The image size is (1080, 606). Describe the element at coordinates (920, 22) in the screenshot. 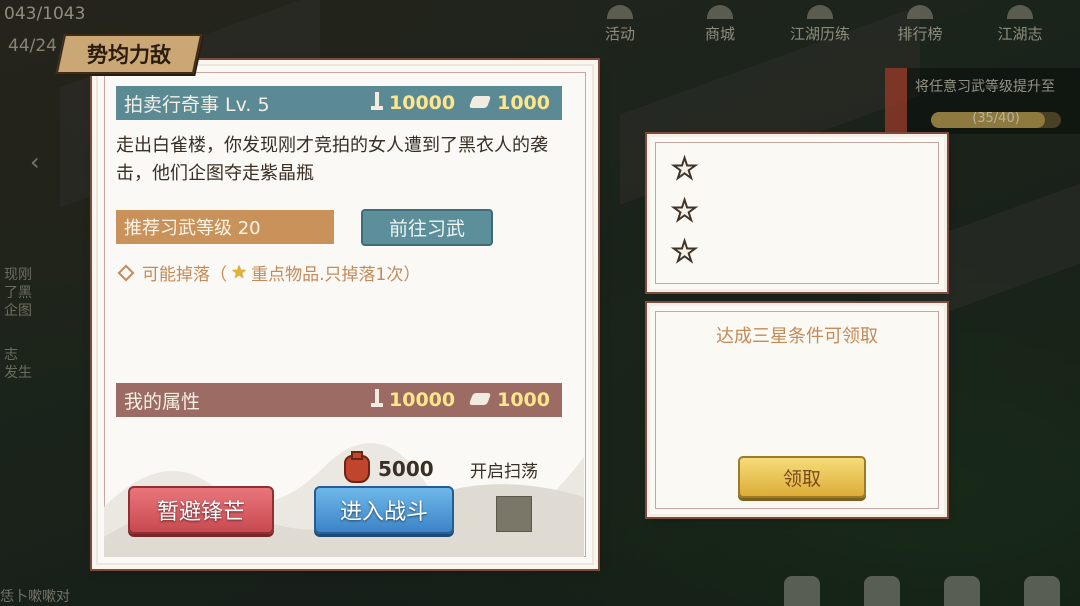

I see `nav-leaderboard: 排行榜` at that location.